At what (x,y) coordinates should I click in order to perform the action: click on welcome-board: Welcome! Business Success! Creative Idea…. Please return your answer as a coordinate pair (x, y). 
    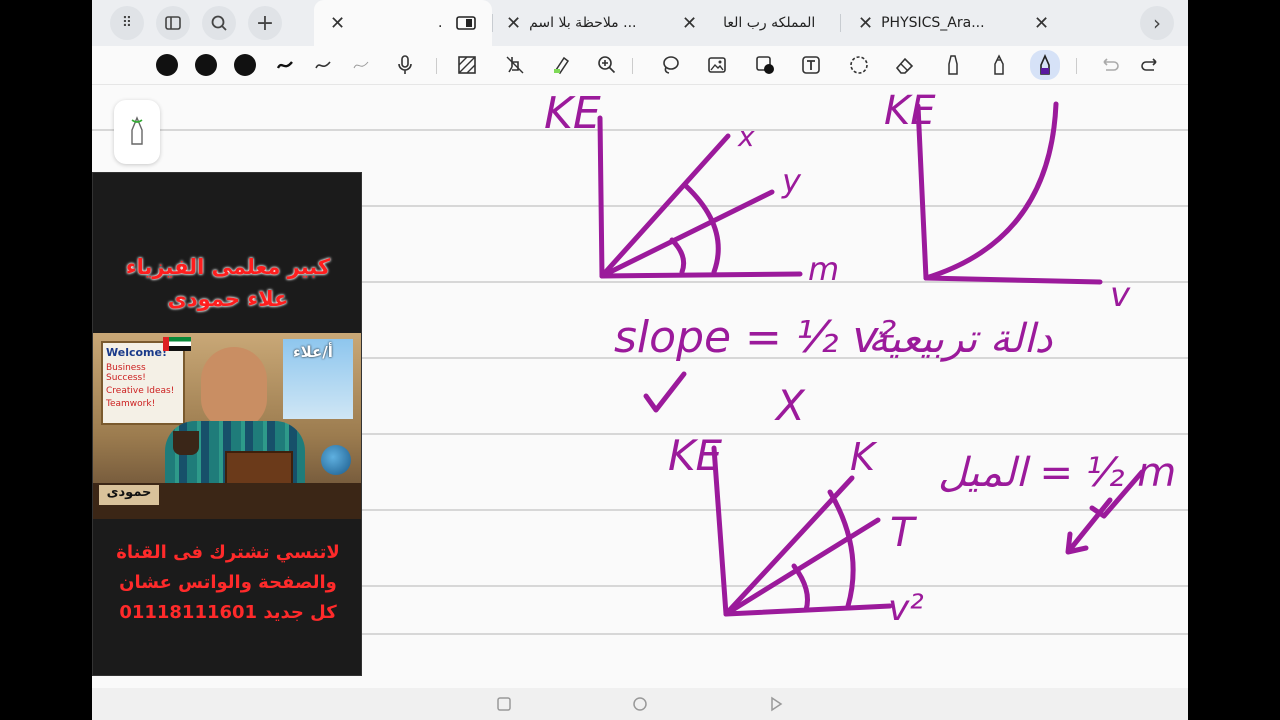
    Looking at the image, I should click on (143, 383).